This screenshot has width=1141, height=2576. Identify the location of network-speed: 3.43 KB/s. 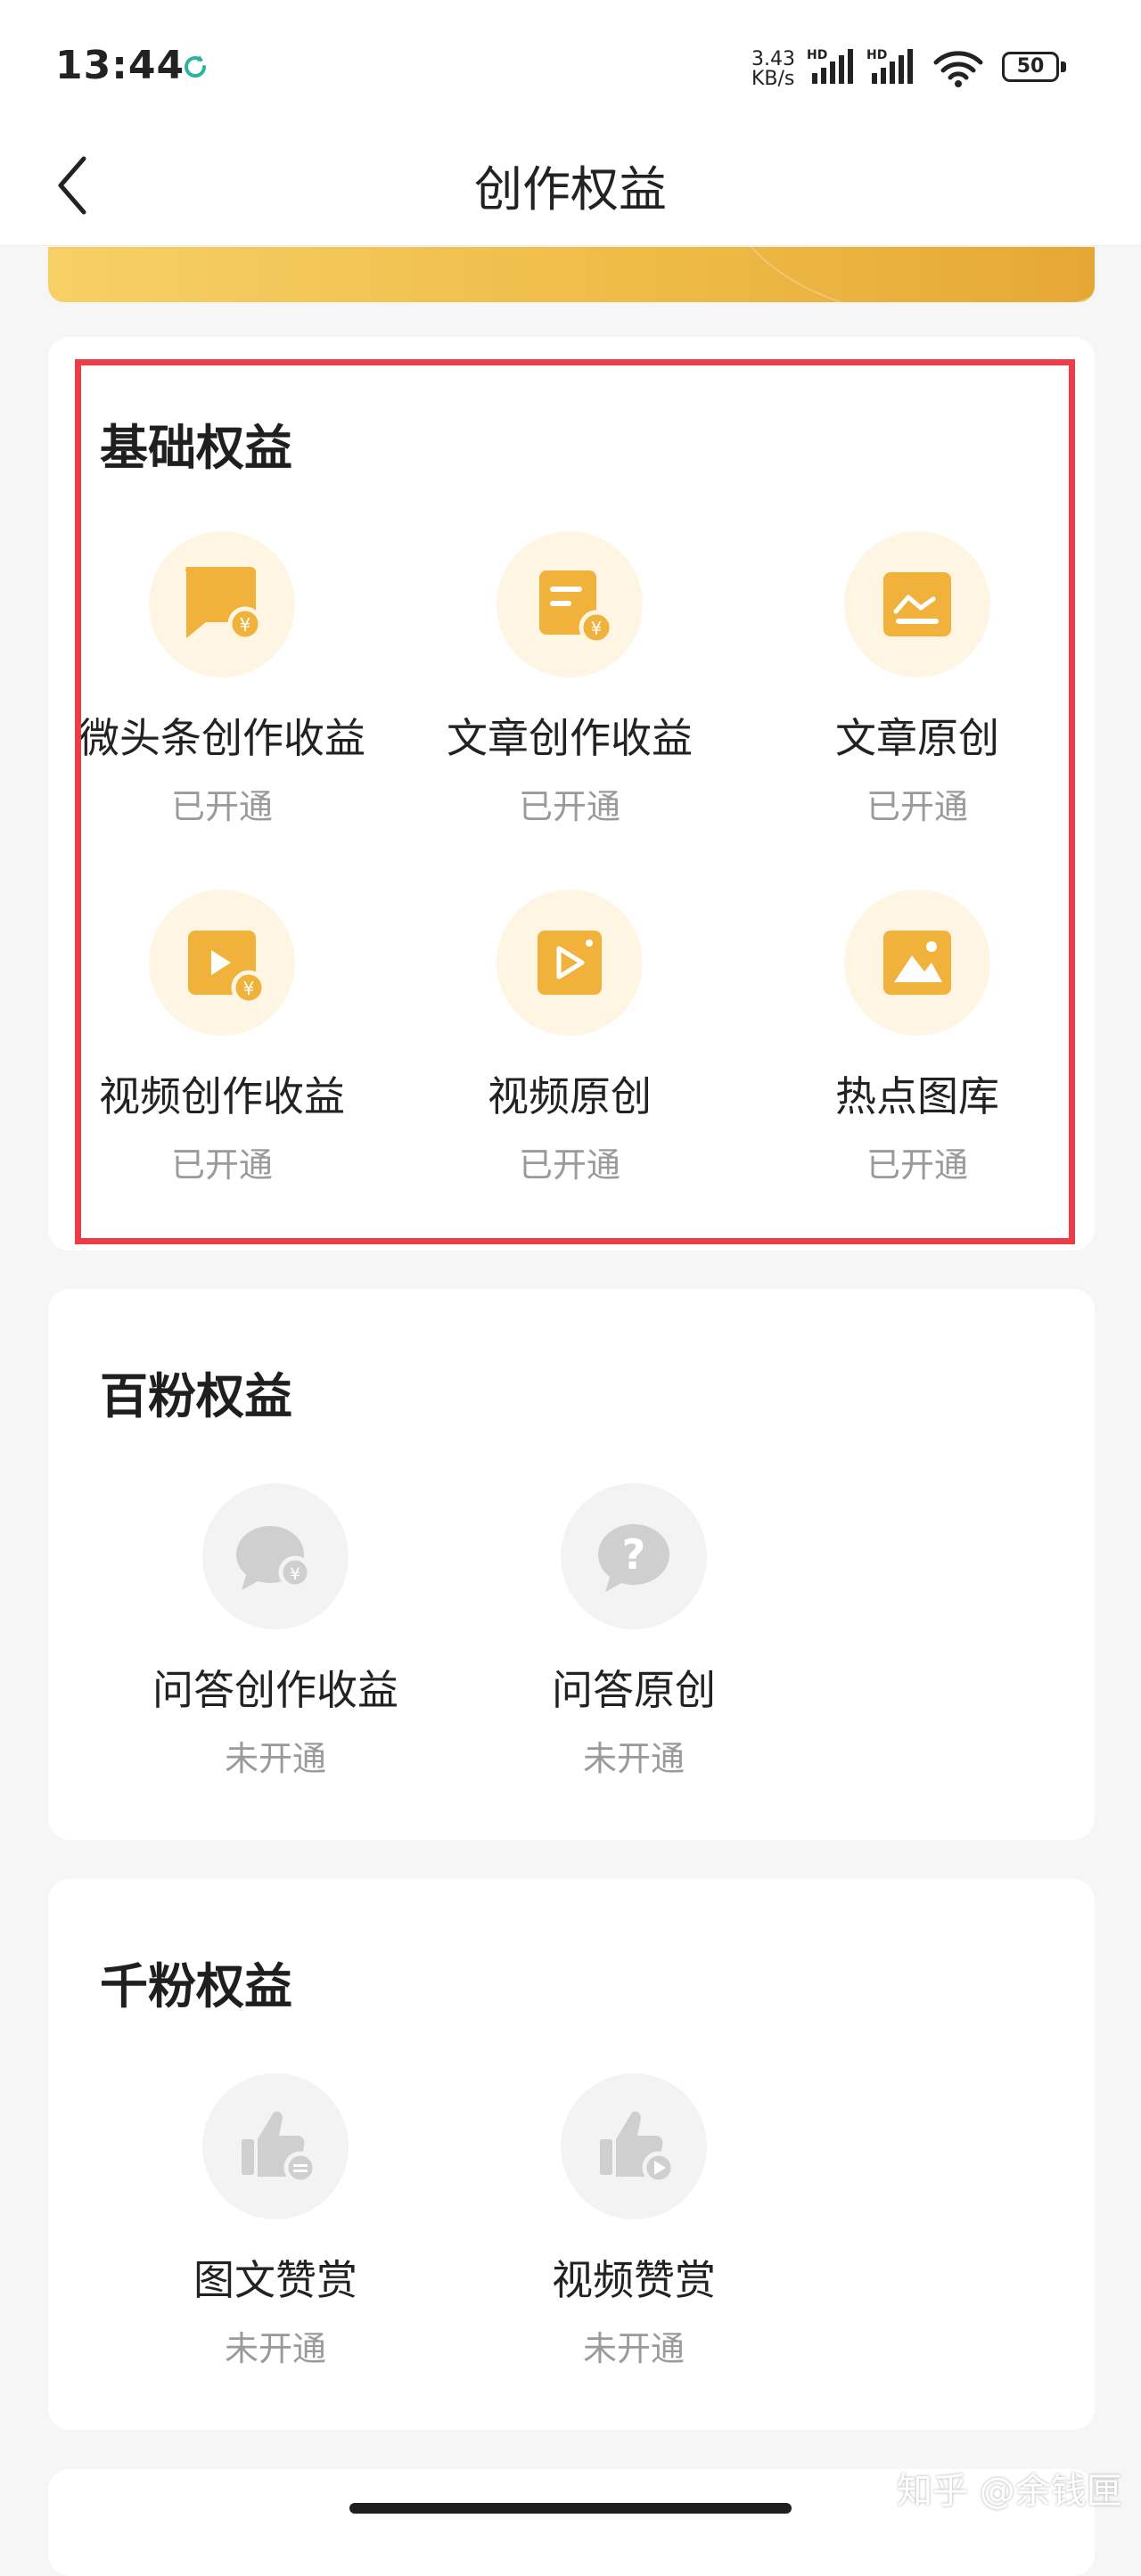
(773, 69).